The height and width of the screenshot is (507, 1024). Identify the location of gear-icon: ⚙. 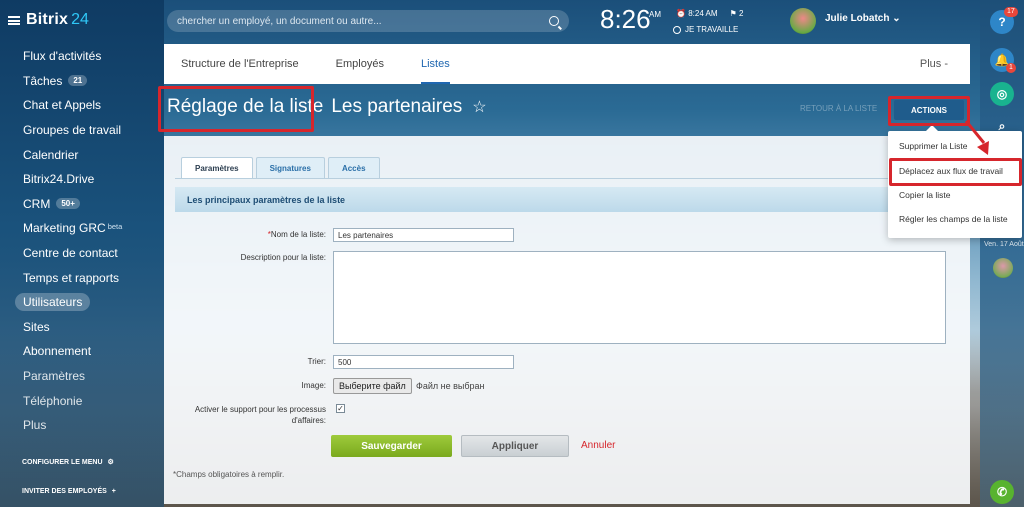
(110, 462).